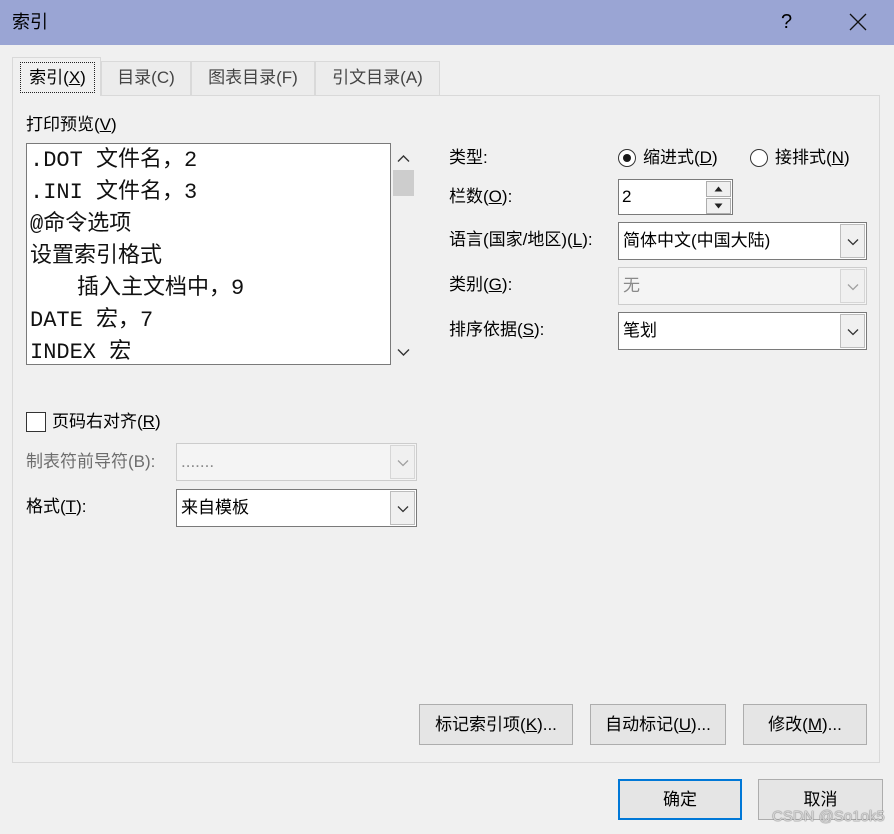 This screenshot has width=894, height=834. I want to click on access-key: N, so click(837, 157).